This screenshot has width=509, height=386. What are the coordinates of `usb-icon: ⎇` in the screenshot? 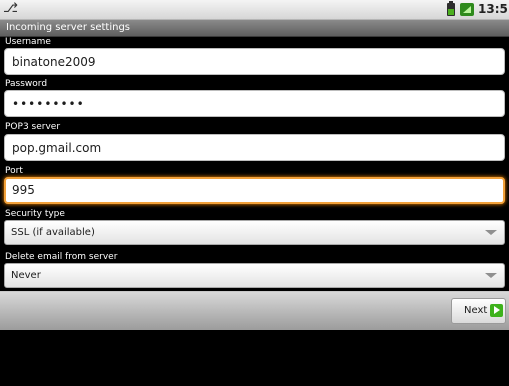 It's located at (10, 8).